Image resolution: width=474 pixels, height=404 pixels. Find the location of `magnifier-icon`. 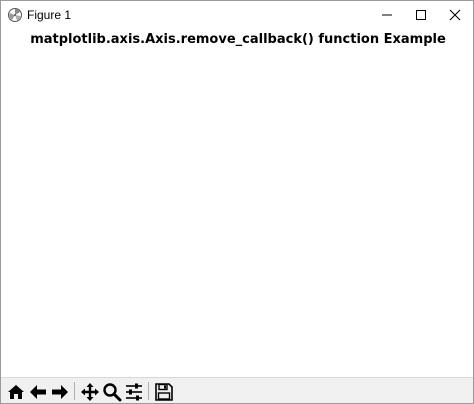

magnifier-icon is located at coordinates (112, 392).